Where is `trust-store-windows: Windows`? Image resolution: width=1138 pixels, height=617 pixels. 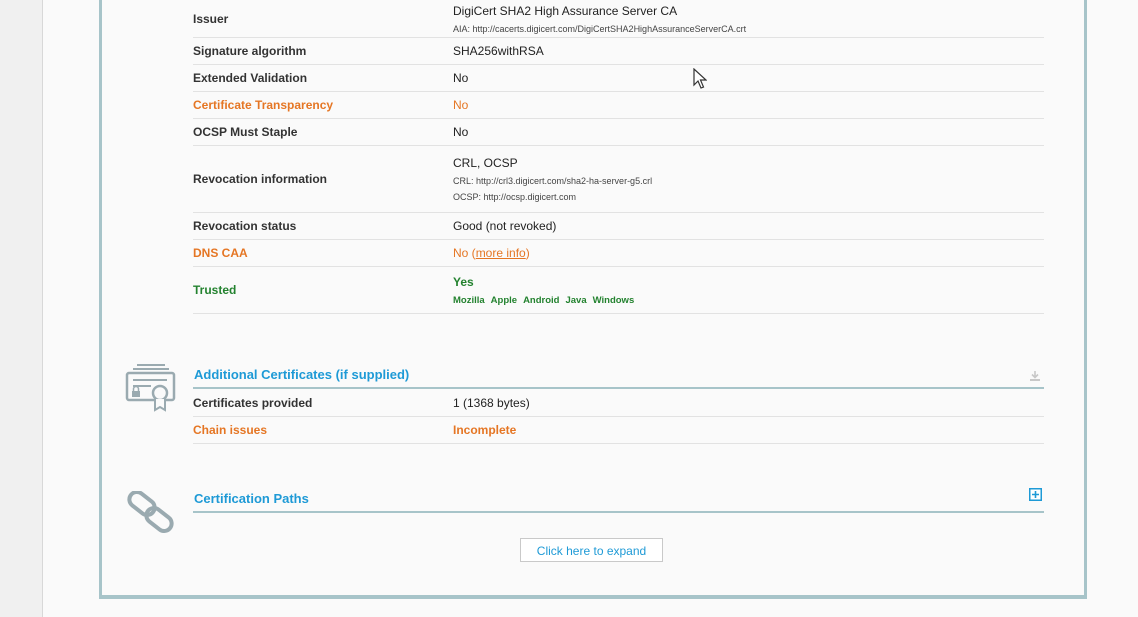
trust-store-windows: Windows is located at coordinates (613, 300).